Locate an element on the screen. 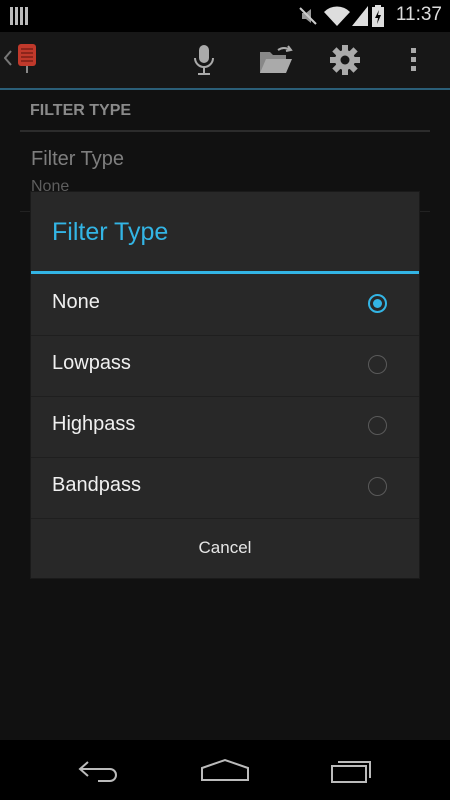  dialog-title-divider is located at coordinates (225, 272).